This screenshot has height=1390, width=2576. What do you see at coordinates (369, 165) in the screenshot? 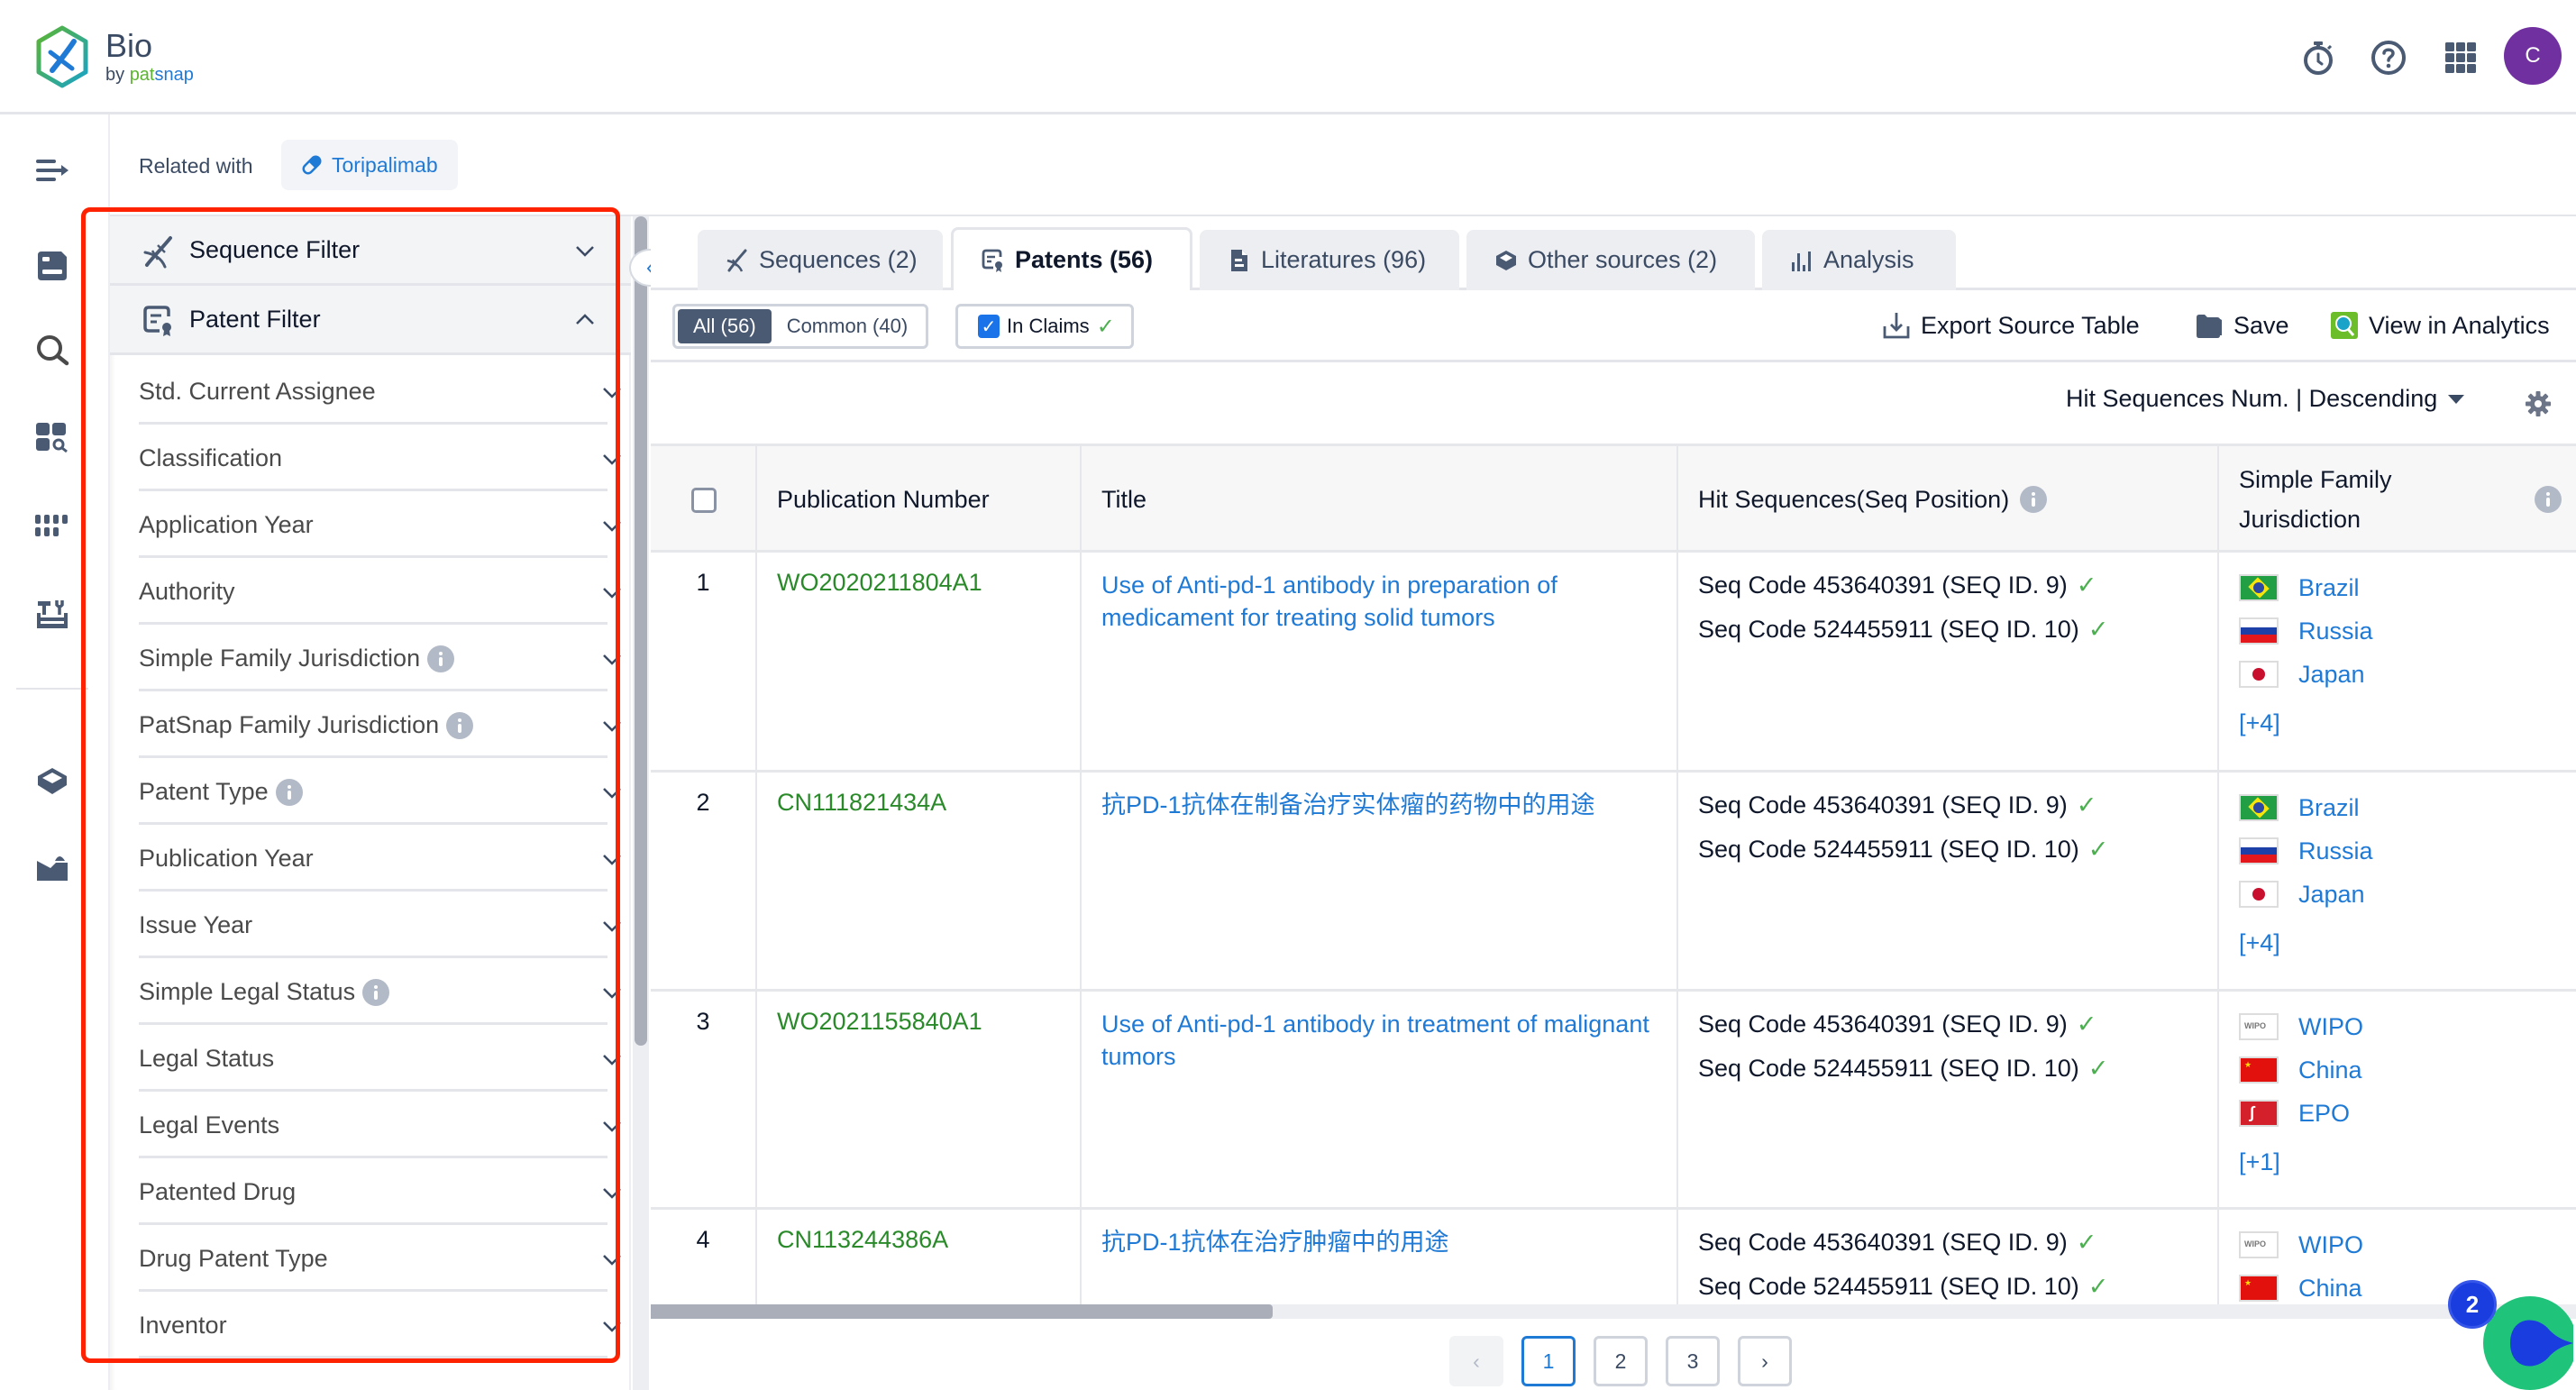
I see `related-drug-chip: Toripalimab` at bounding box center [369, 165].